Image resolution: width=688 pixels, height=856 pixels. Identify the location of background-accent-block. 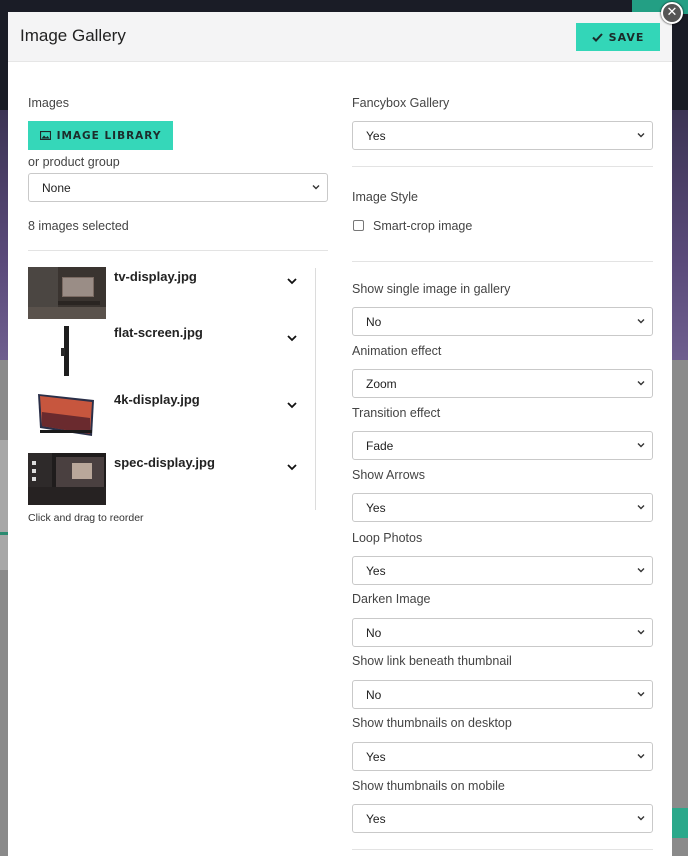
(680, 823).